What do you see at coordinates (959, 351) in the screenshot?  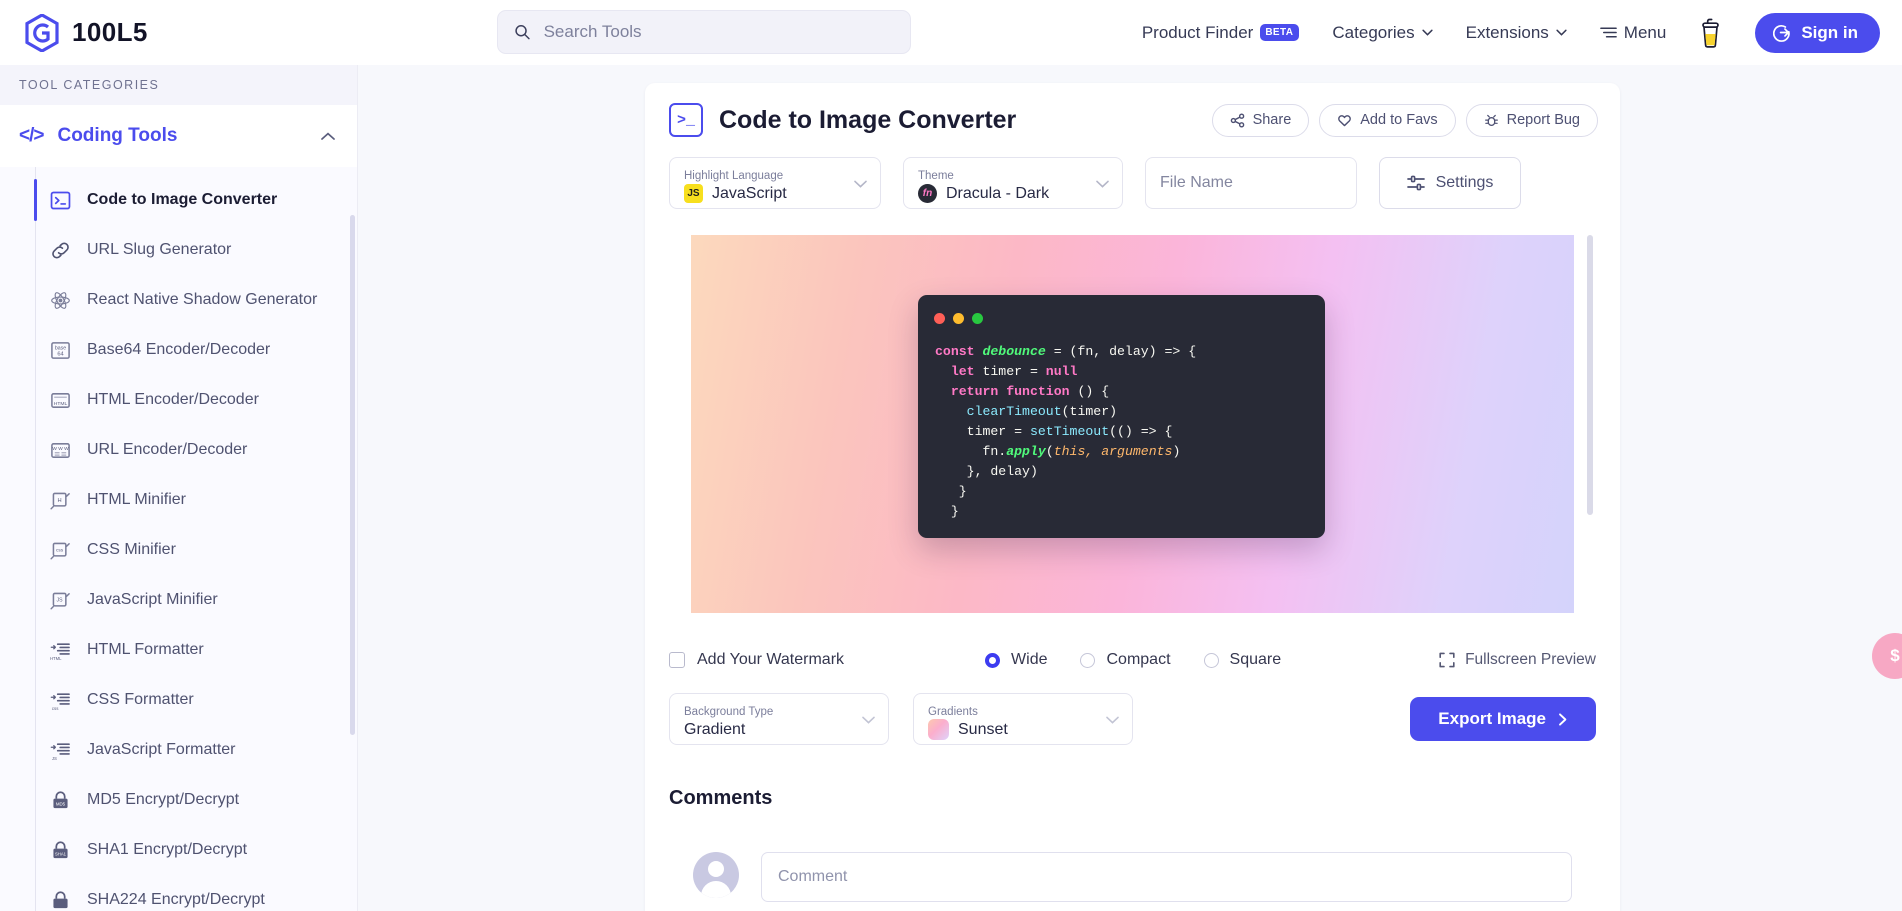 I see `code-token: const` at bounding box center [959, 351].